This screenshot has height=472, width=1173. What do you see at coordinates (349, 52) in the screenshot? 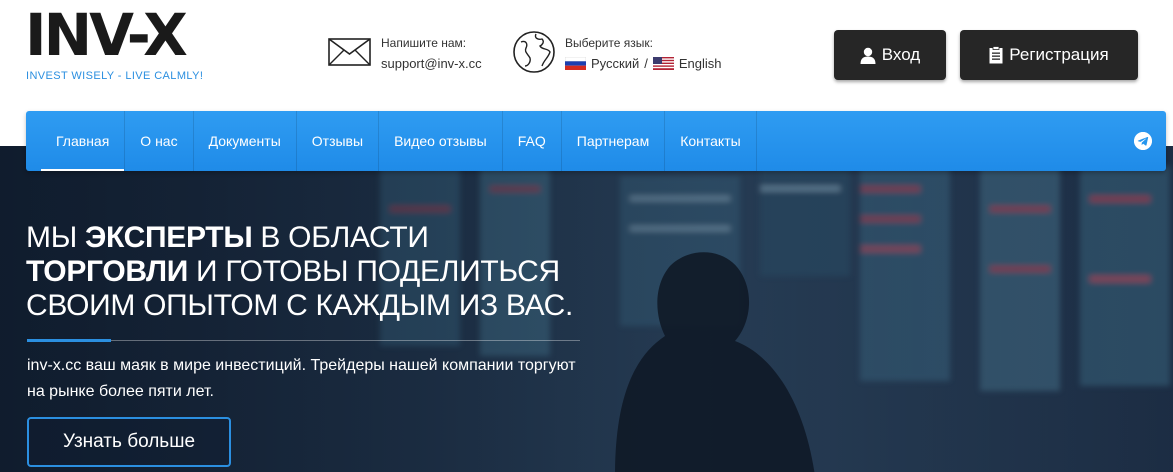
I see `mail-icon` at bounding box center [349, 52].